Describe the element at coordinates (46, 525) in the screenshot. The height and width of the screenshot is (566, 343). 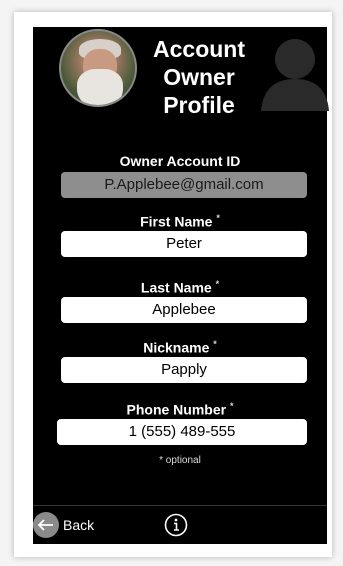
I see `left-arrow-icon` at that location.